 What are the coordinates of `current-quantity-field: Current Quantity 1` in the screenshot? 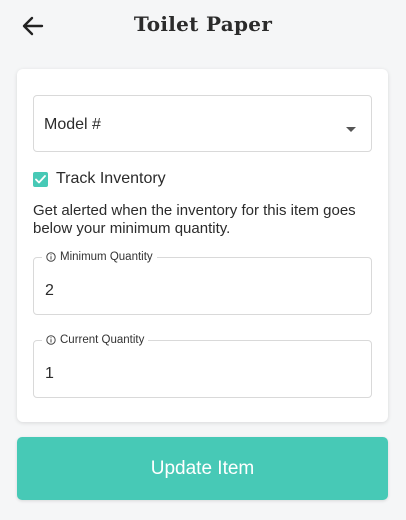 It's located at (202, 366).